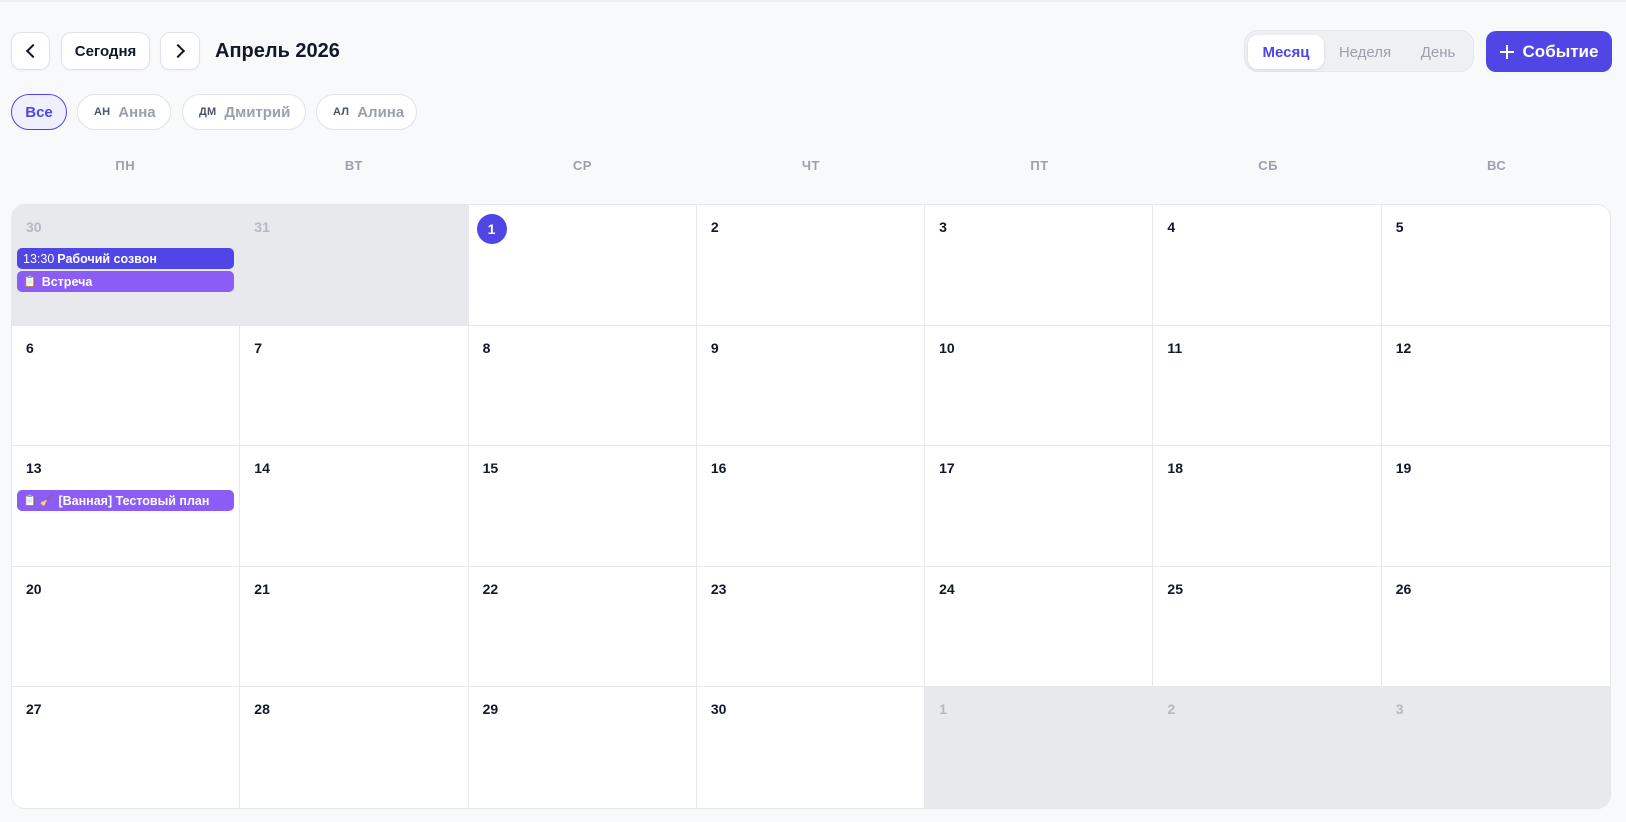 The height and width of the screenshot is (822, 1626). Describe the element at coordinates (258, 347) in the screenshot. I see `day-number: 7` at that location.